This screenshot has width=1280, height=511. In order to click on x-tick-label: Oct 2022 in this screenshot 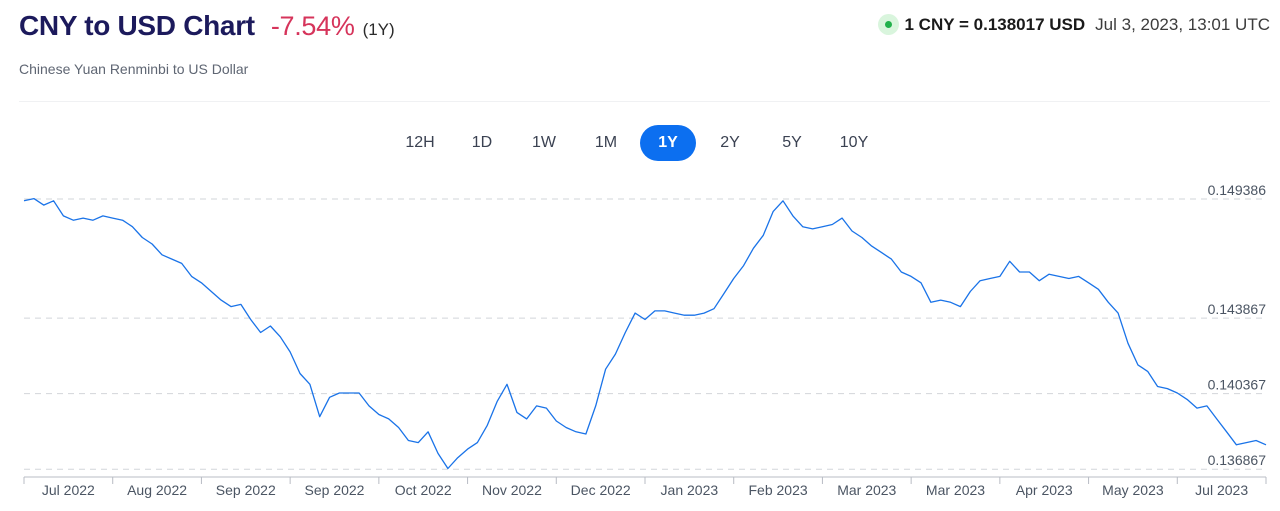, I will do `click(423, 490)`.